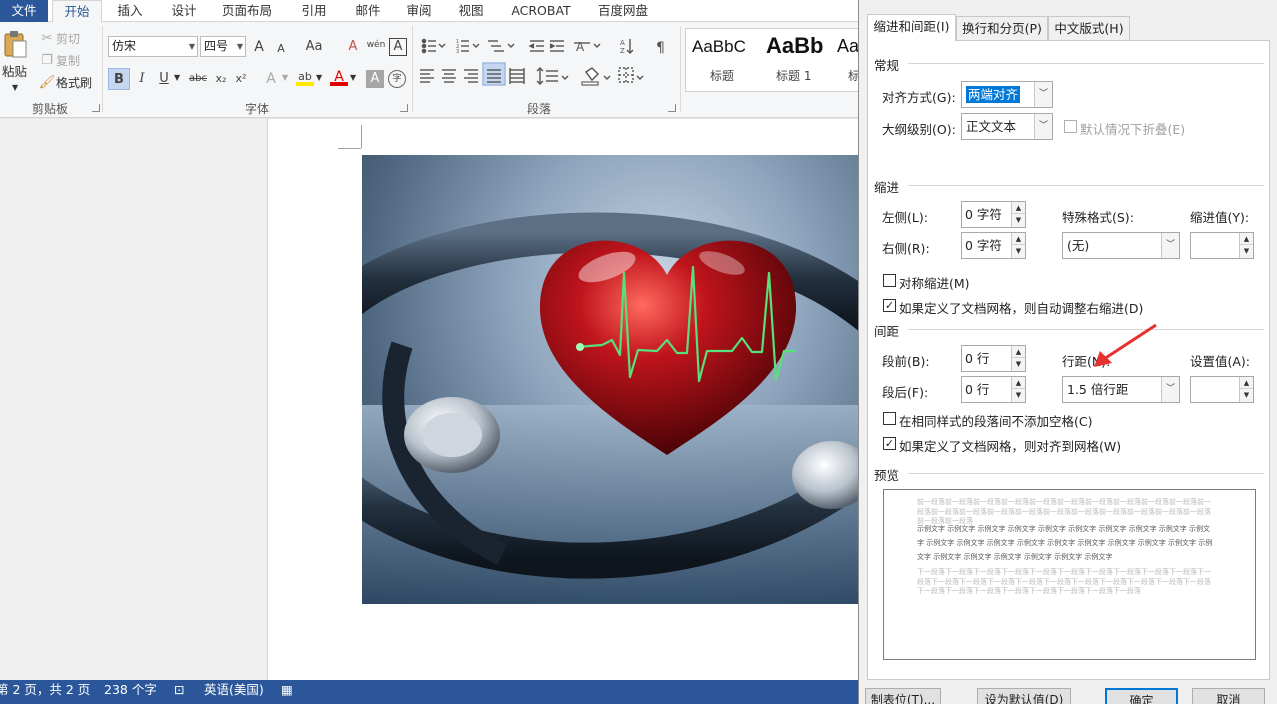  What do you see at coordinates (305, 77) in the screenshot?
I see `highlight-icon: ab` at bounding box center [305, 77].